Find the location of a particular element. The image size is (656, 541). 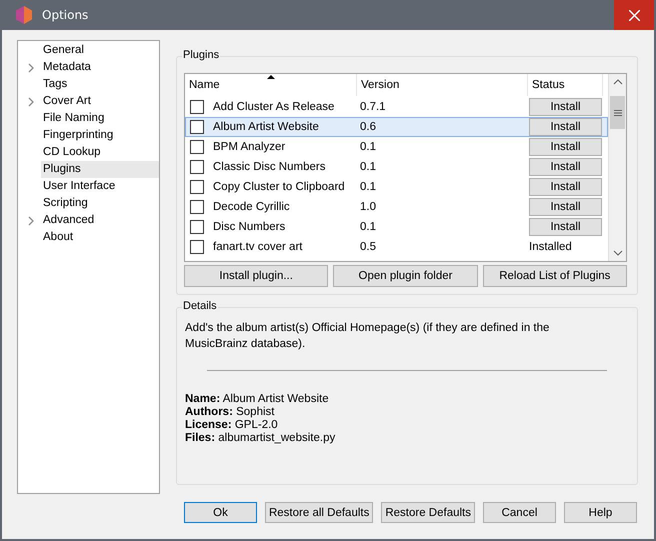

detail-line: Authors: Sophist is located at coordinates (230, 412).